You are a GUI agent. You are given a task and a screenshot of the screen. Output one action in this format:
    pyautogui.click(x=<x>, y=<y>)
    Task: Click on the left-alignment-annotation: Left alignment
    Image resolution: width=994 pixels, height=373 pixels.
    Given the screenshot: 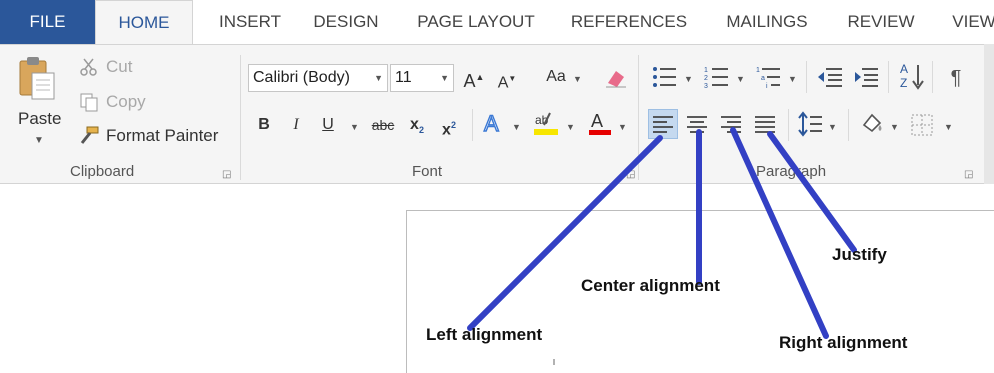 What is the action you would take?
    pyautogui.click(x=484, y=334)
    